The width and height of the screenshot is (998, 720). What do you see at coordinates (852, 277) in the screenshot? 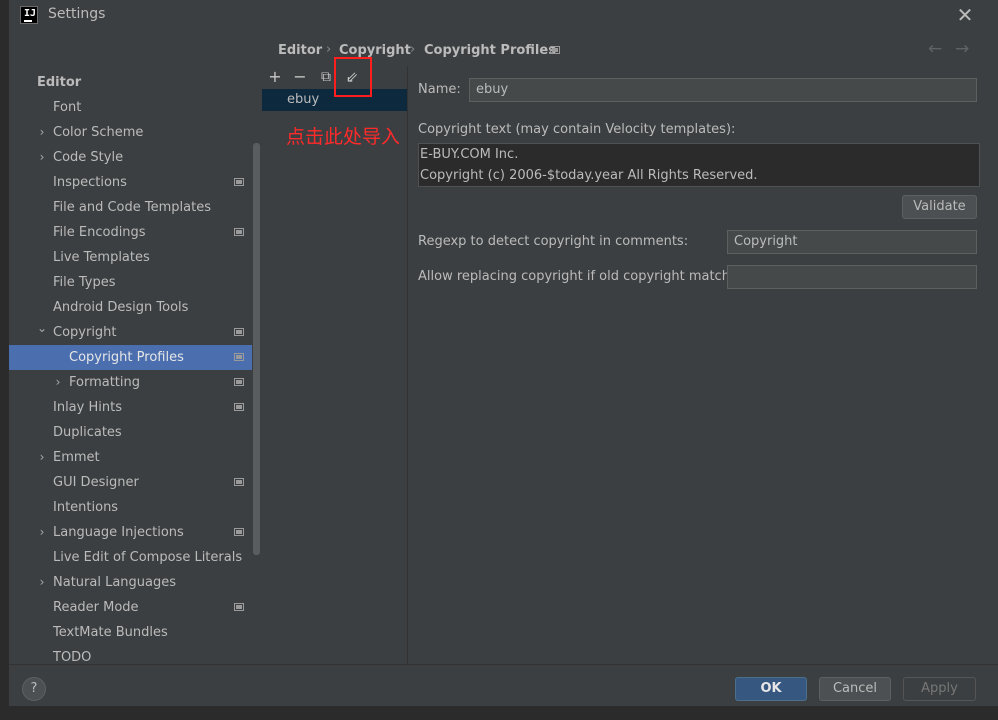
I see `allow-replacing-field` at bounding box center [852, 277].